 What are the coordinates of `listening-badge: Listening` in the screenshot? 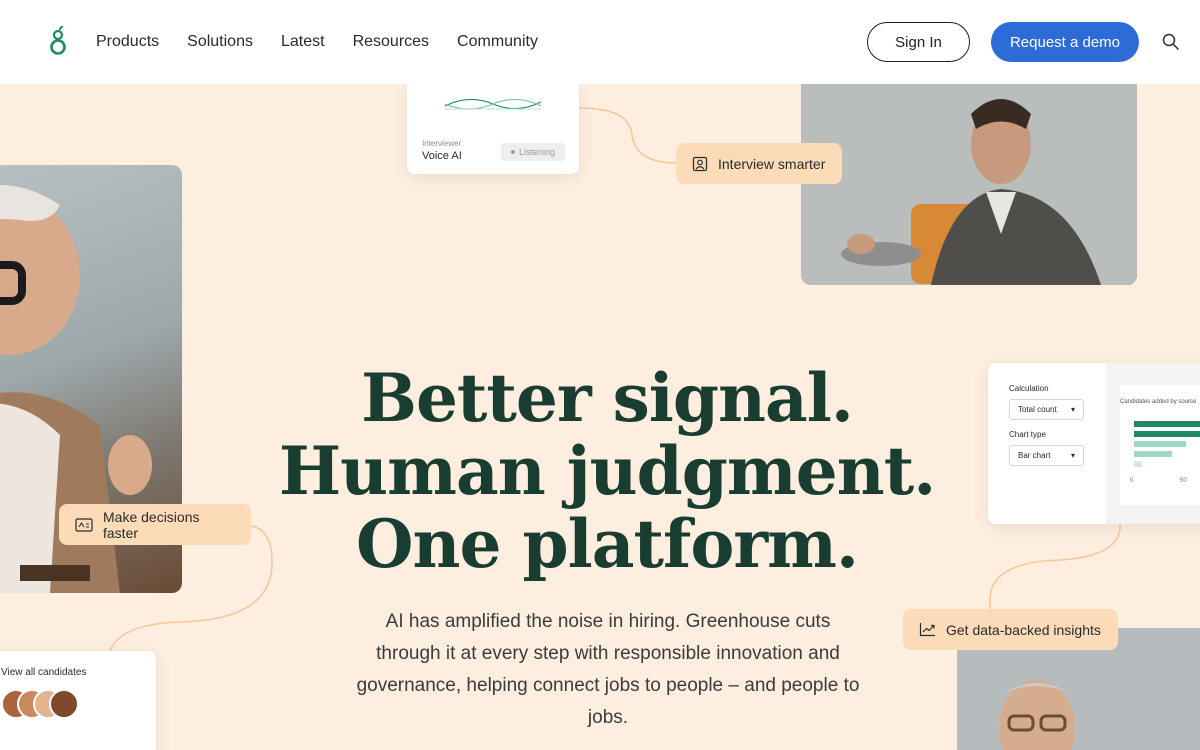 It's located at (533, 152).